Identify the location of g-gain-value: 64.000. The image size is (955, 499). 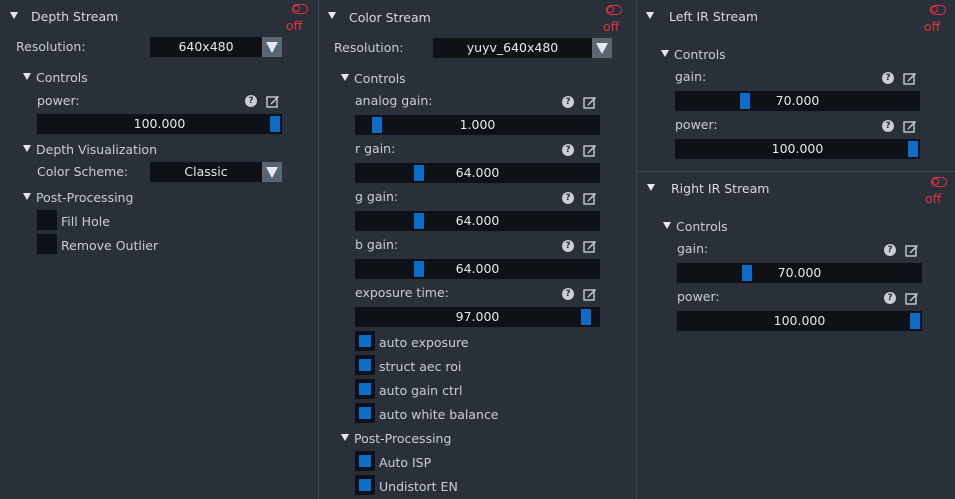
(477, 220).